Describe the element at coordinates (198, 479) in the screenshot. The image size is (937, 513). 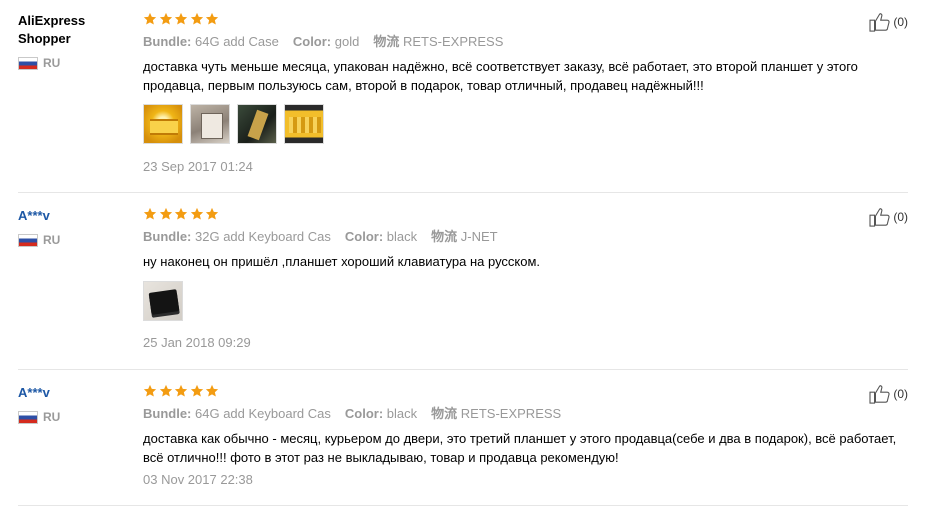
I see `review-date: 03 Nov 2017 22:38` at that location.